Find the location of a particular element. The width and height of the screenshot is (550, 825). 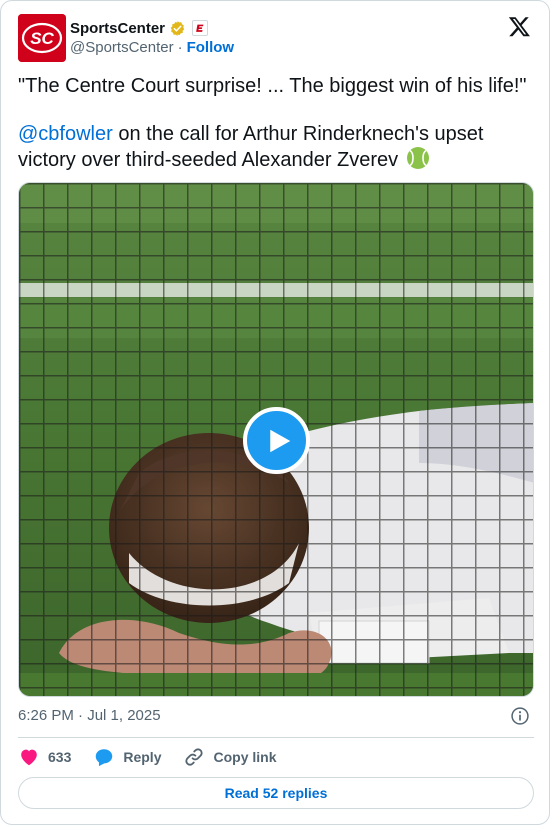

avatar: SC is located at coordinates (42, 38).